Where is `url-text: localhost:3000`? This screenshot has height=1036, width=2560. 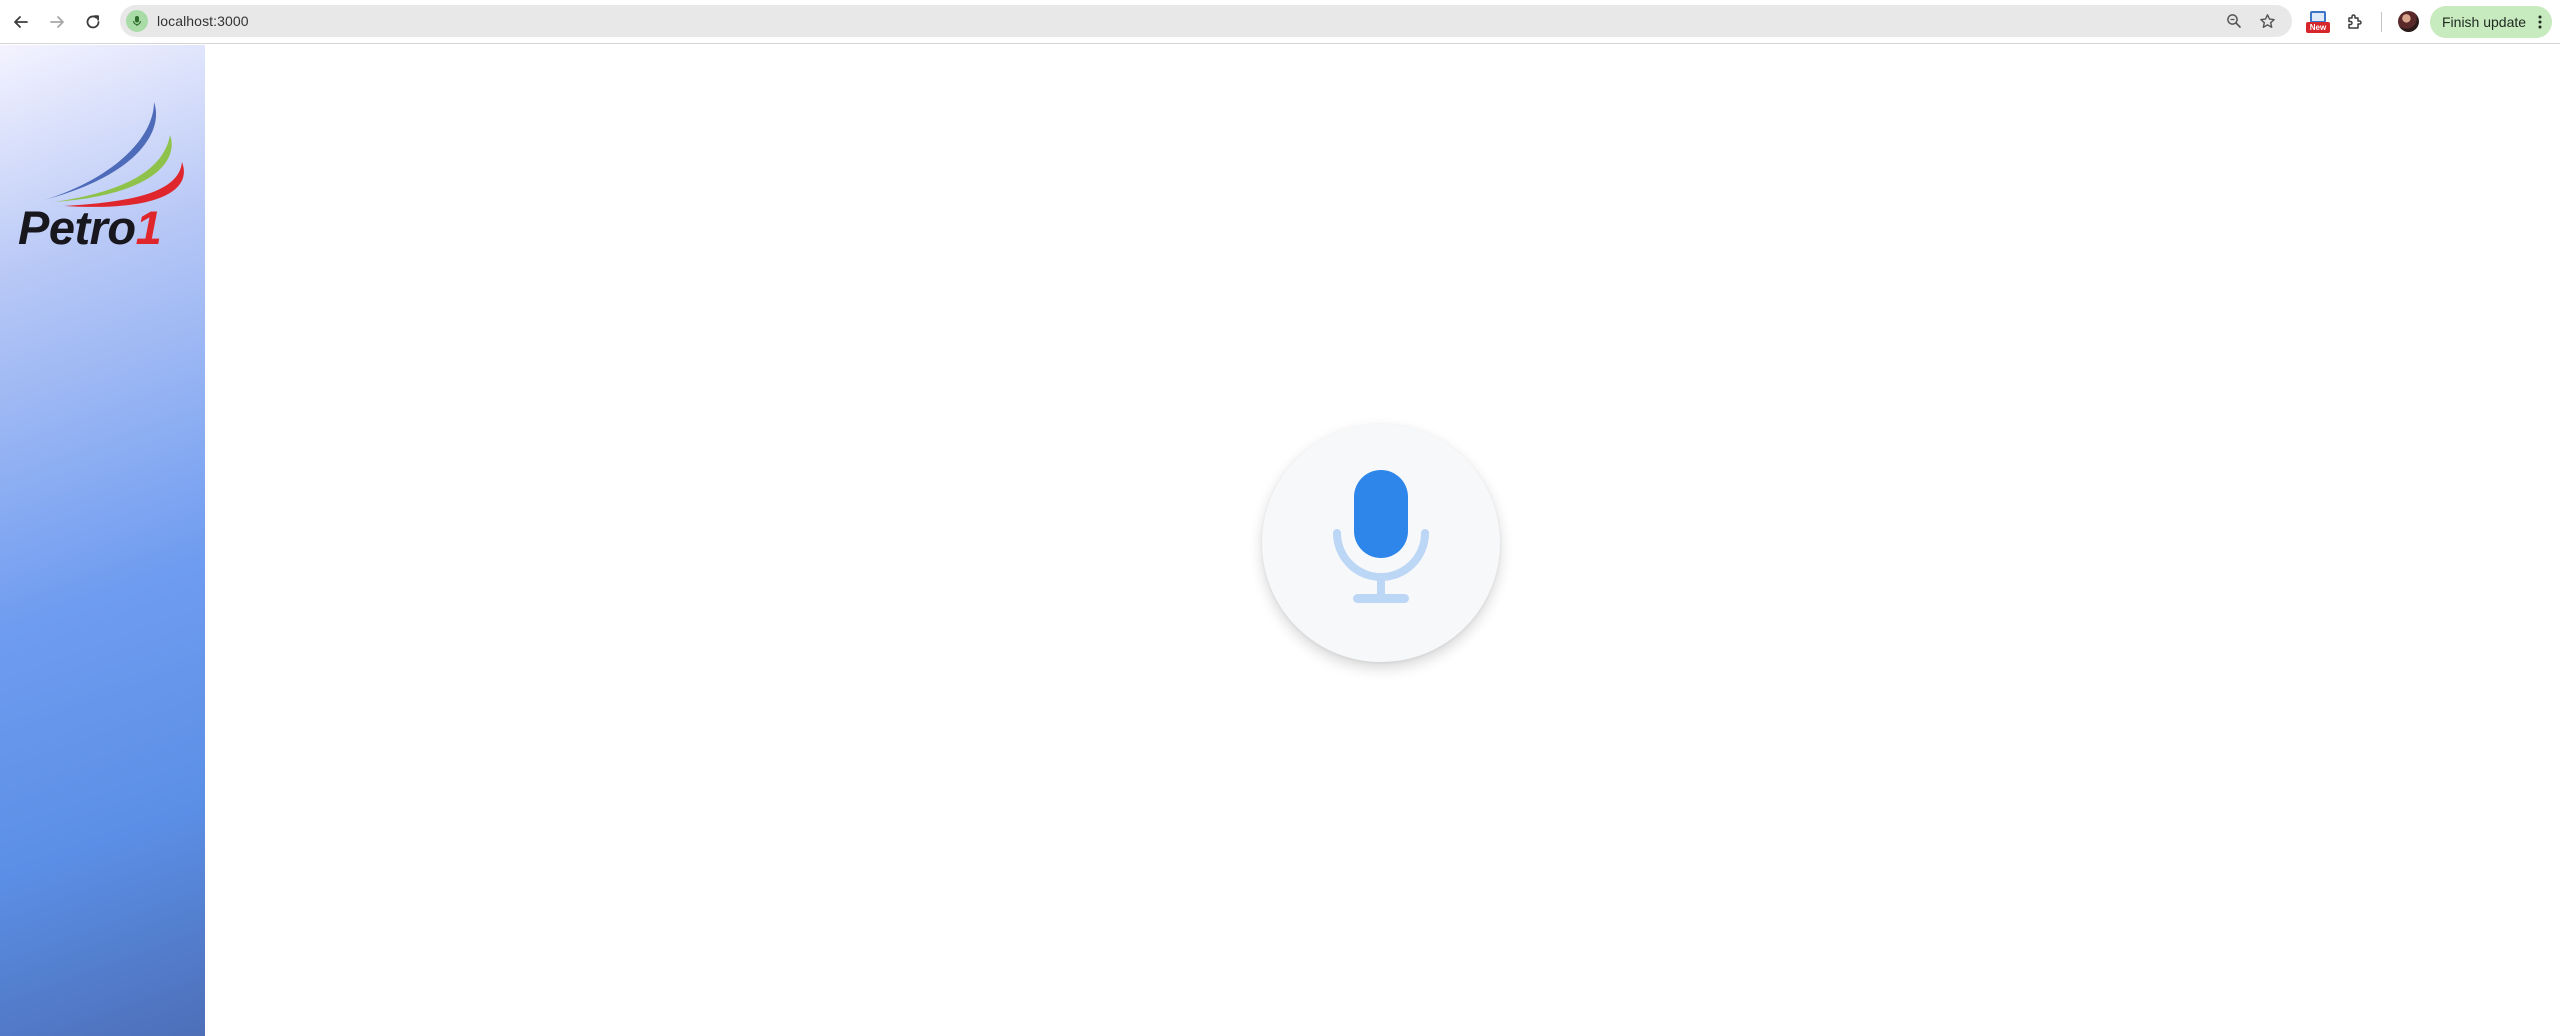 url-text: localhost:3000 is located at coordinates (203, 21).